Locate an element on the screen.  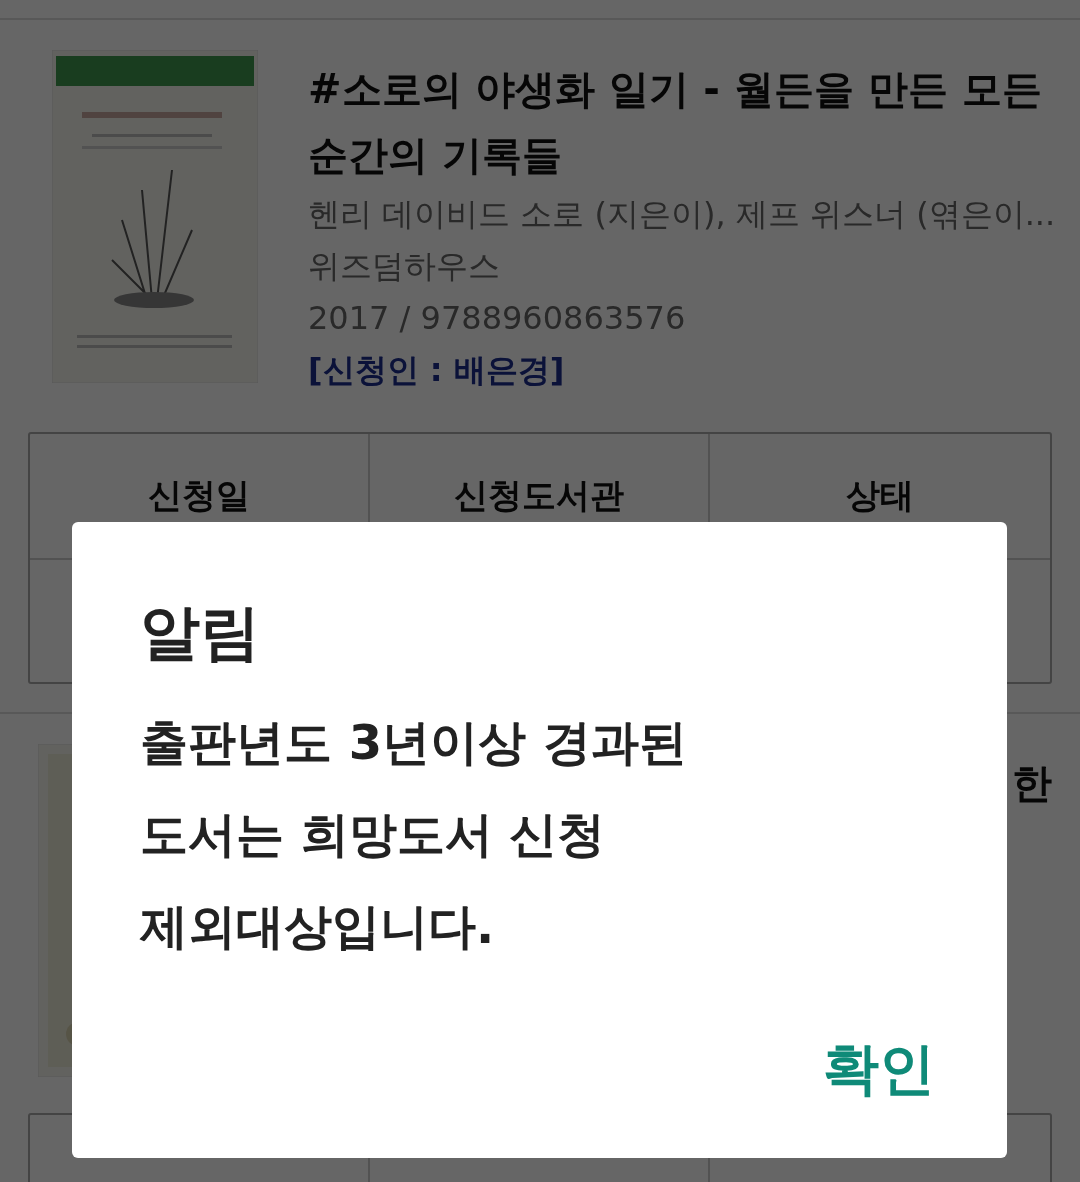
dialog-message: 출판년도 3년이상 경과된 도서는 희망도서 신청 제외대상입니다. is located at coordinates (414, 834).